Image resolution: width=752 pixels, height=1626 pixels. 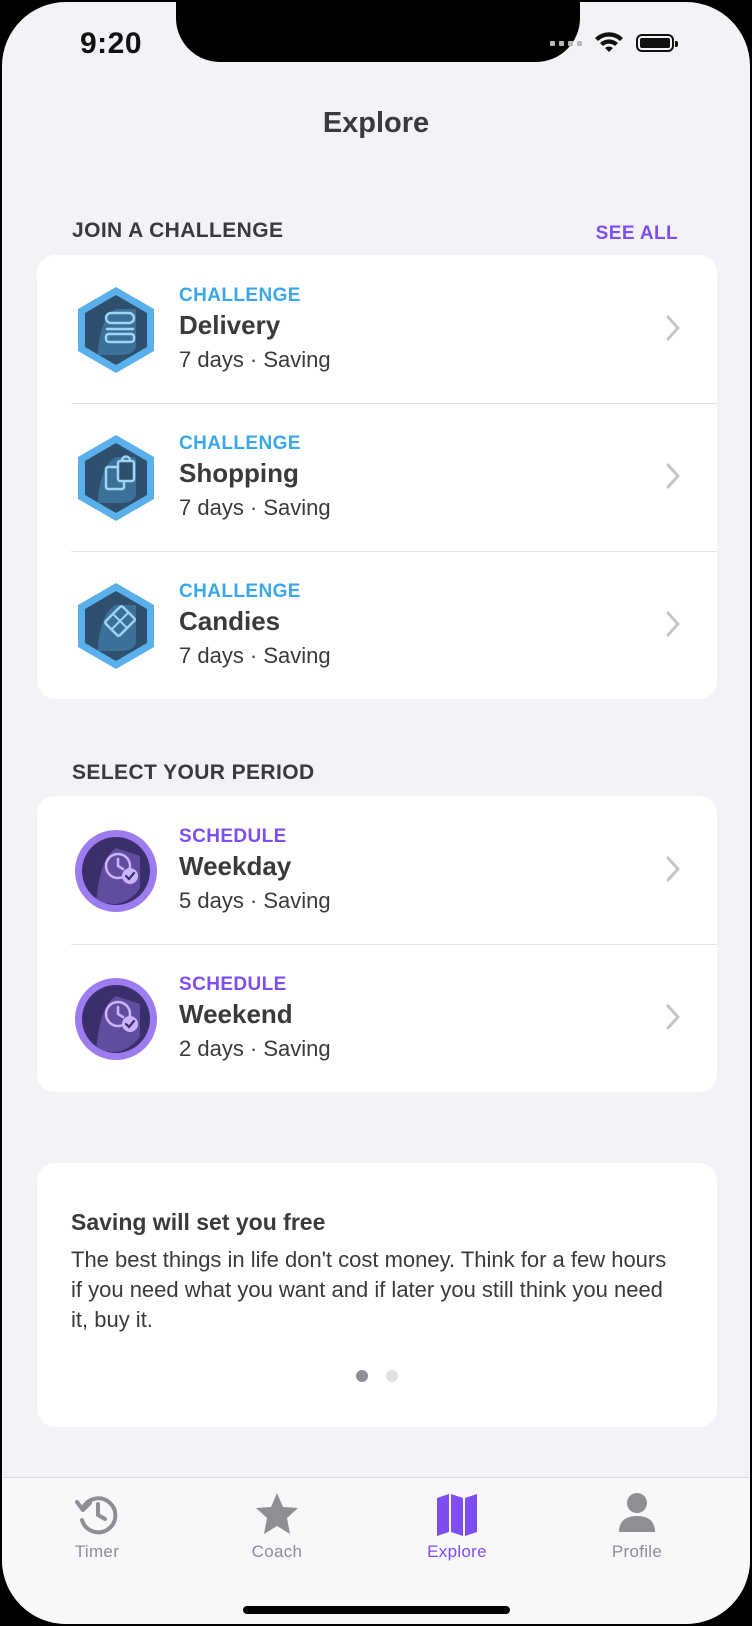 What do you see at coordinates (377, 625) in the screenshot?
I see `challenge-row-candies: CHALLENGE Candies 7 days · Saving` at bounding box center [377, 625].